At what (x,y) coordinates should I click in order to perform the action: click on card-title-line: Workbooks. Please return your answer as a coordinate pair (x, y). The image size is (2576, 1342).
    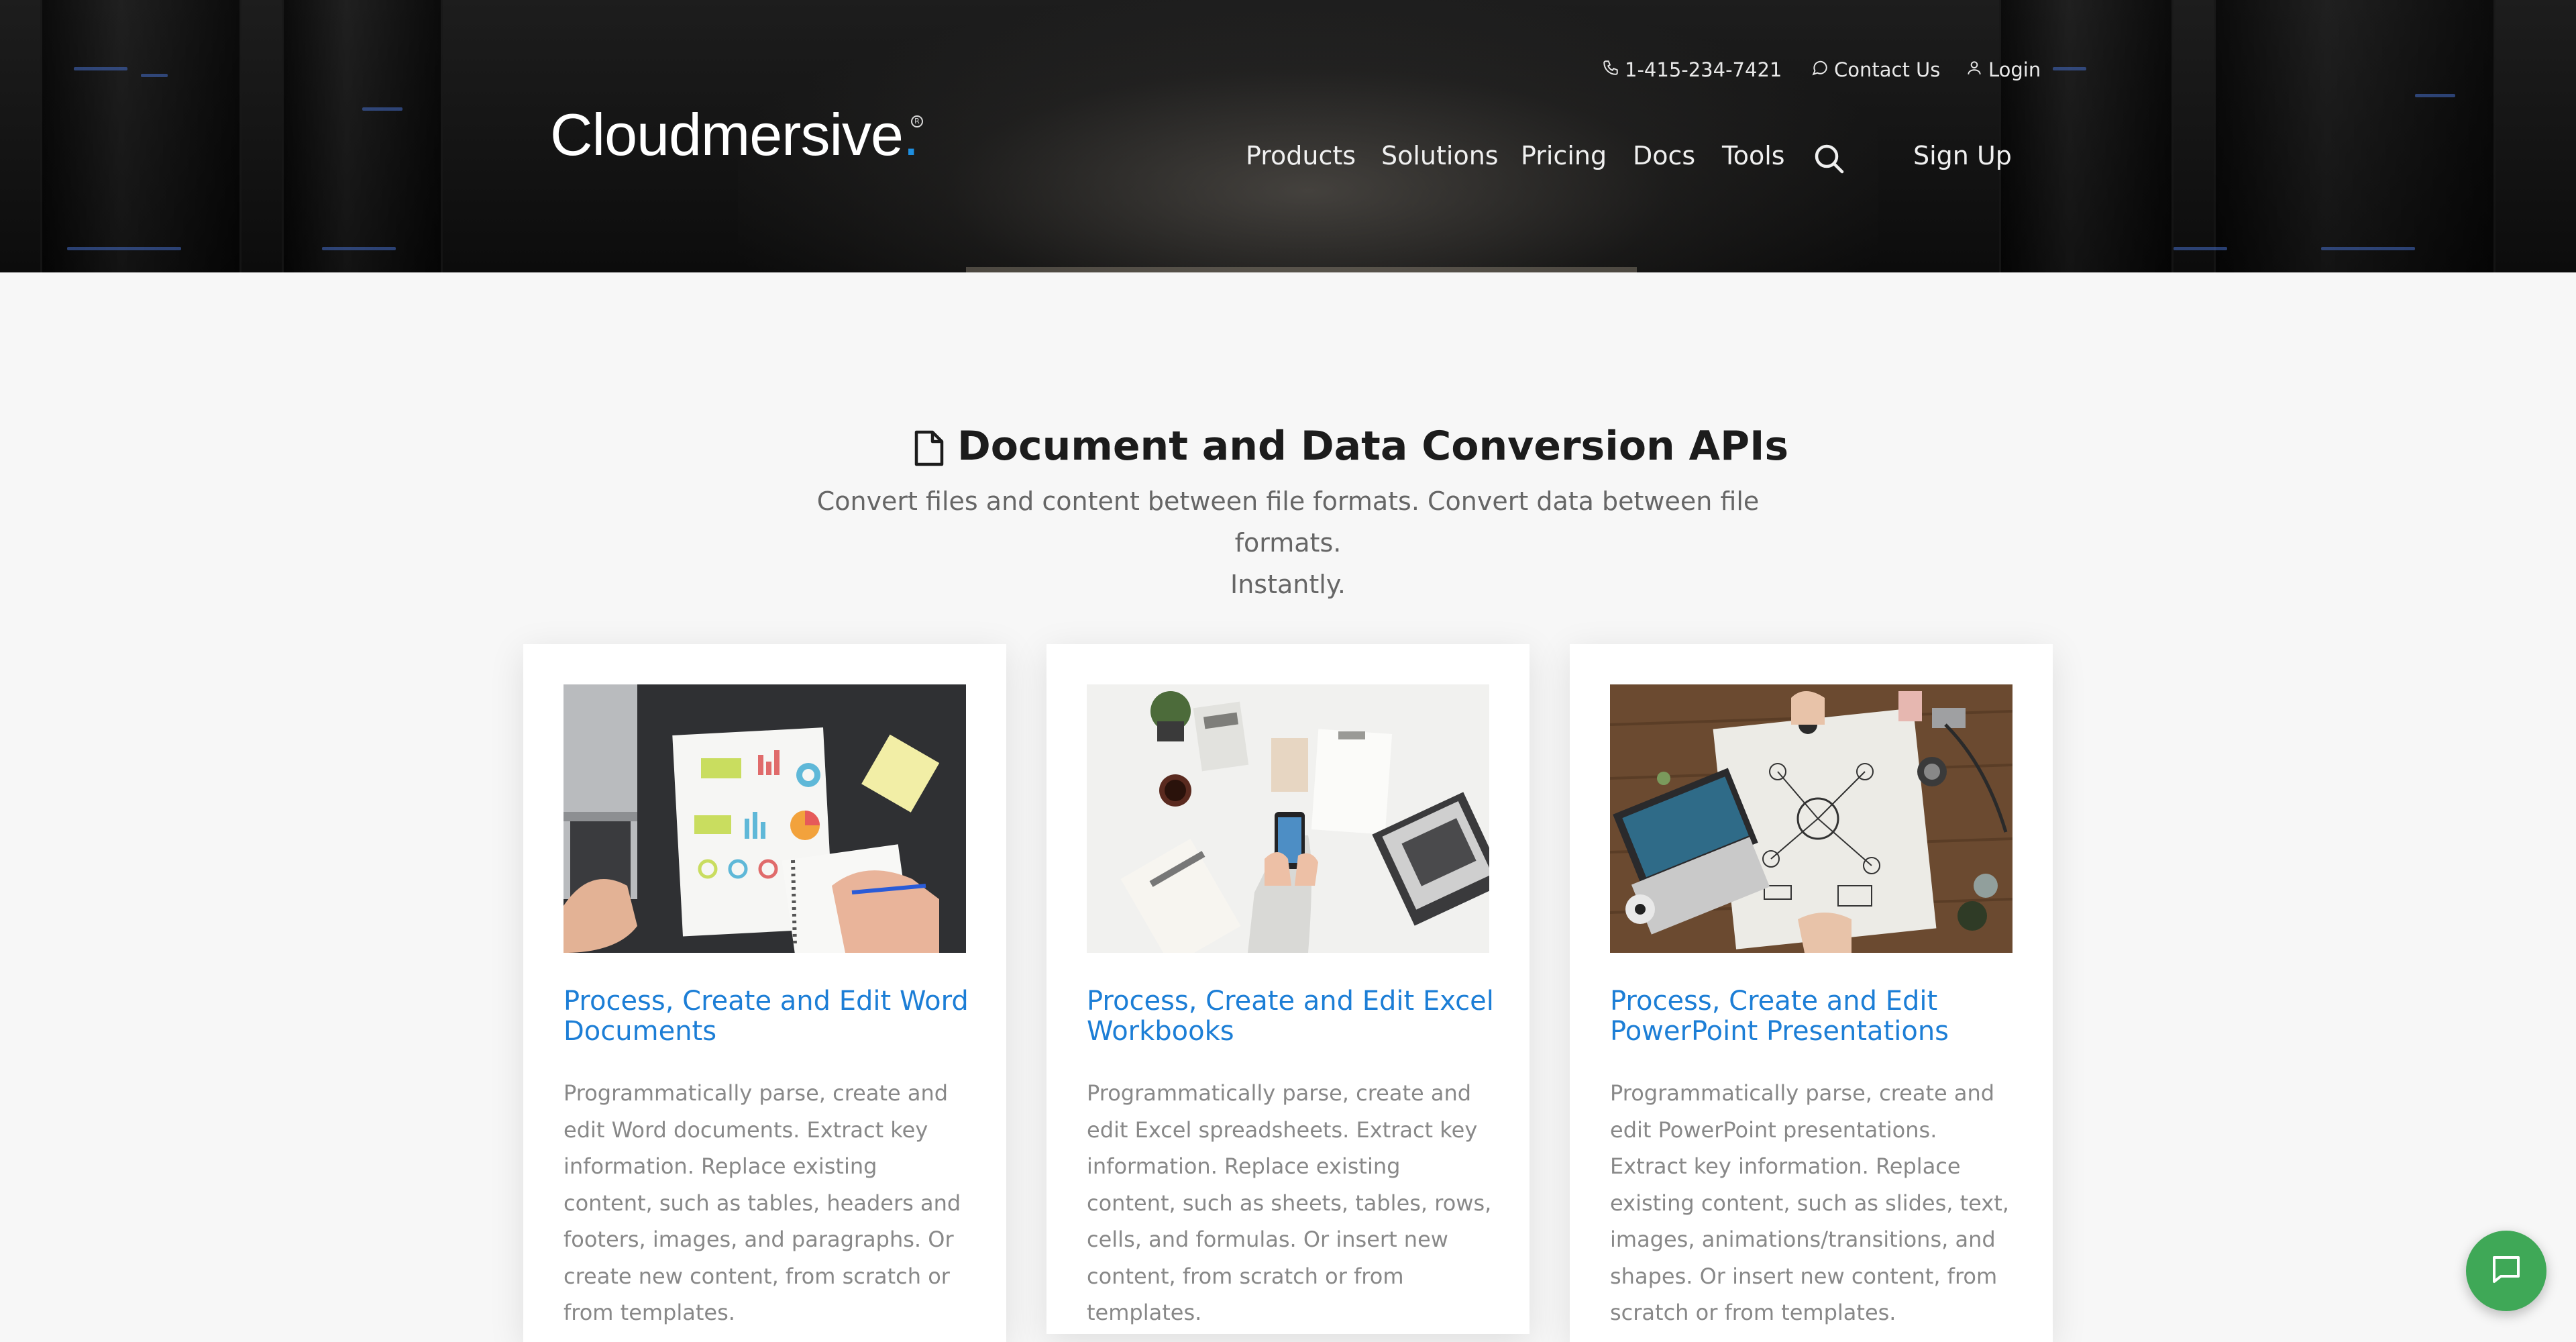
    Looking at the image, I should click on (1160, 1032).